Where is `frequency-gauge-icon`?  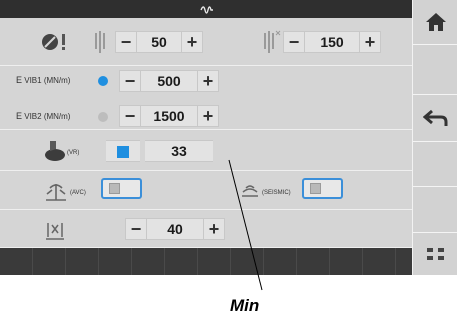 frequency-gauge-icon is located at coordinates (53, 42).